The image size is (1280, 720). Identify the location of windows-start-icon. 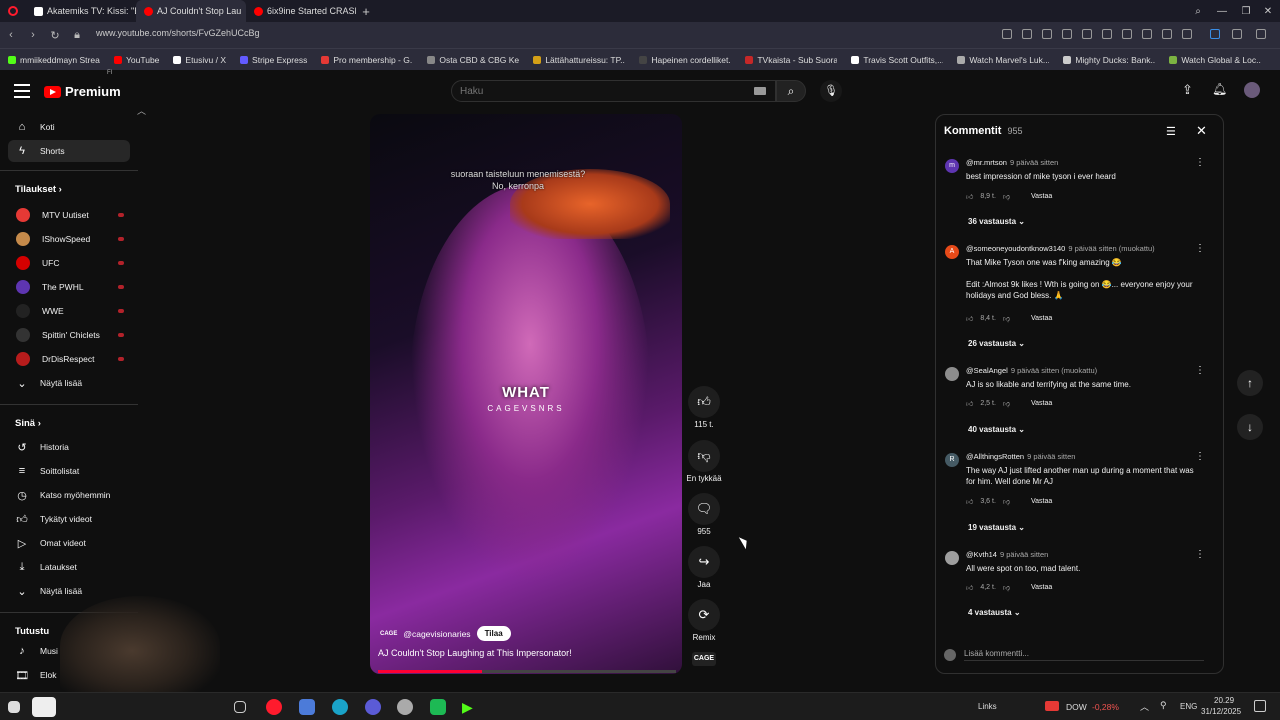
(14, 707).